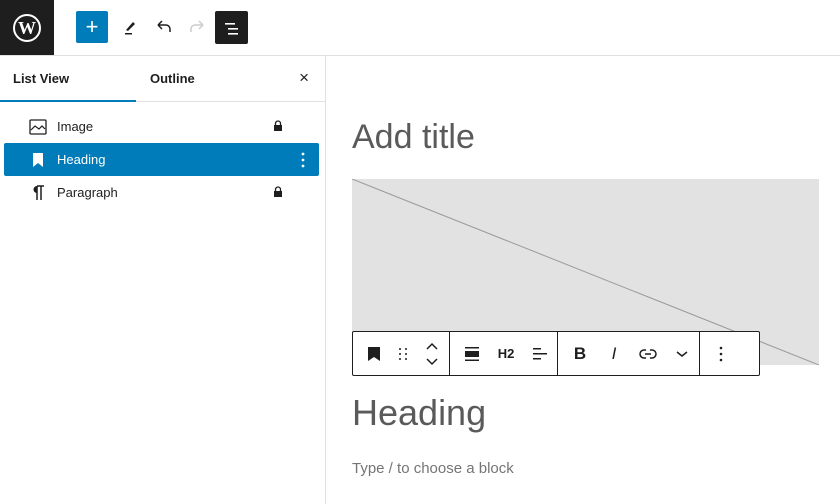 The width and height of the screenshot is (840, 504). I want to click on options-button, so click(721, 353).